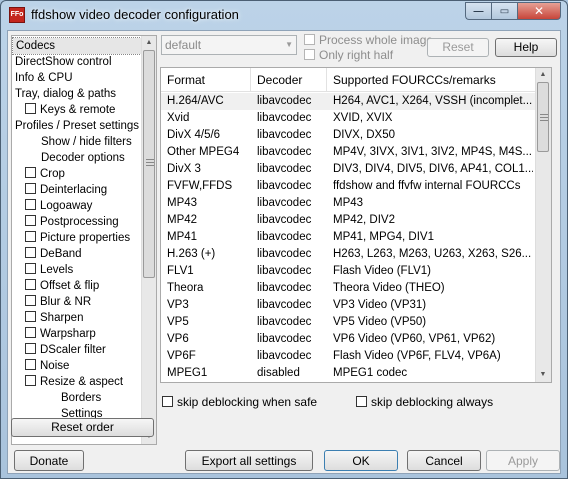 This screenshot has height=479, width=568. Describe the element at coordinates (539, 11) in the screenshot. I see `close-button: ✕` at that location.